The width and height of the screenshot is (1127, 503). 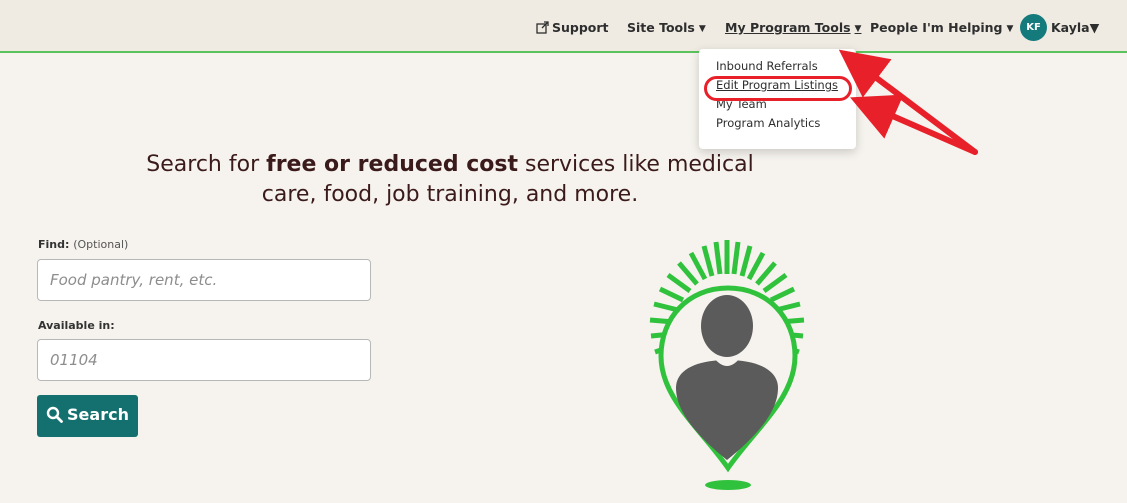 I want to click on find-label: Find: (Optional), so click(x=83, y=244).